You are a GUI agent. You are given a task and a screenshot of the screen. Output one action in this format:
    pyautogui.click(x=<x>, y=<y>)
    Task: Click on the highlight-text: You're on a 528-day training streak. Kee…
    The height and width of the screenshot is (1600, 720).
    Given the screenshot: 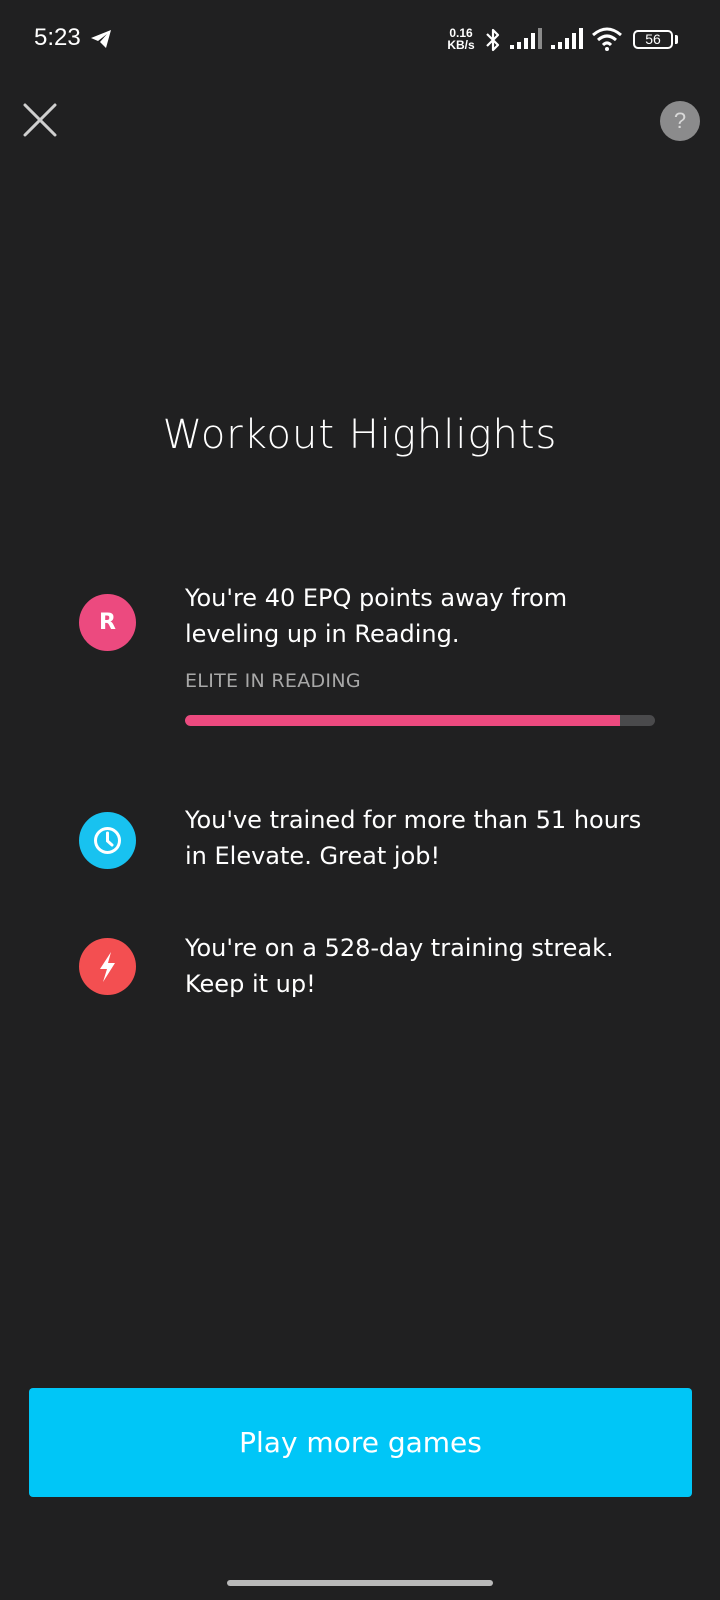 What is the action you would take?
    pyautogui.click(x=399, y=966)
    